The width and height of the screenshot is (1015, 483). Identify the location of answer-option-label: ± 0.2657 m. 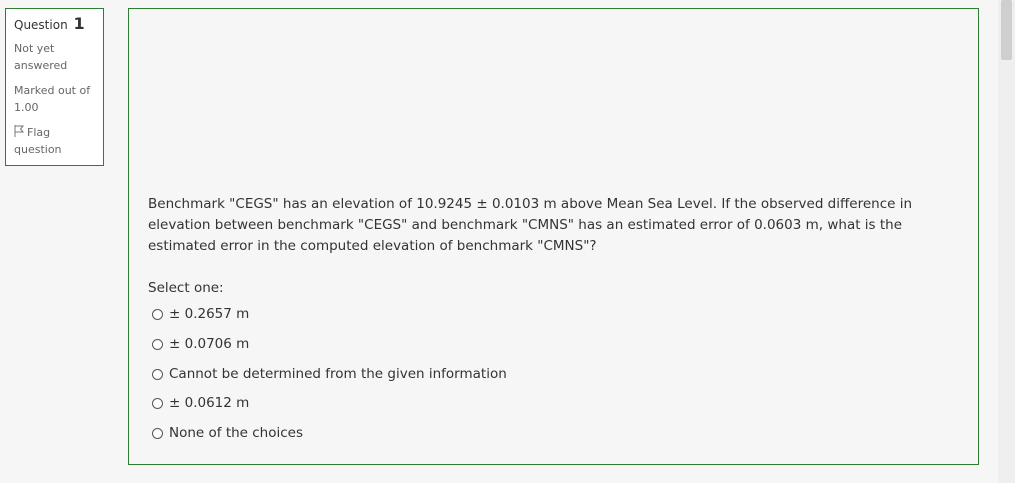
(209, 314).